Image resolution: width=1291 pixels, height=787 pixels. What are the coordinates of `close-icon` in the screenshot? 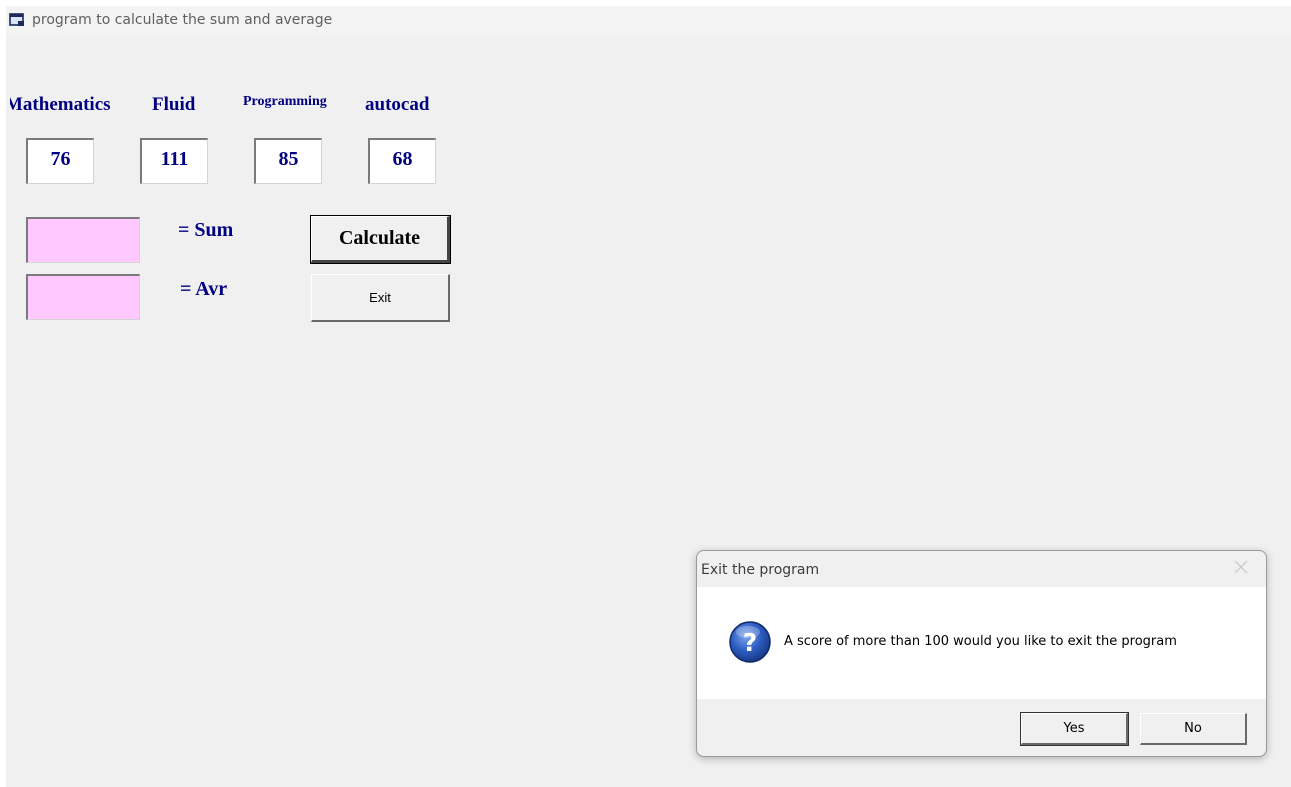 It's located at (1241, 567).